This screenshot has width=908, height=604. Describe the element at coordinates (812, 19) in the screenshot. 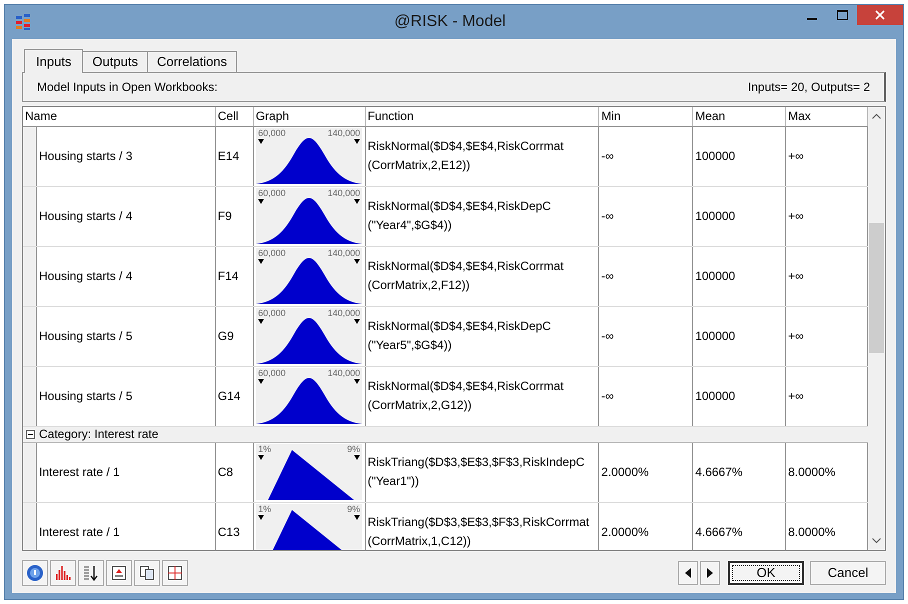

I see `minimize-icon` at that location.